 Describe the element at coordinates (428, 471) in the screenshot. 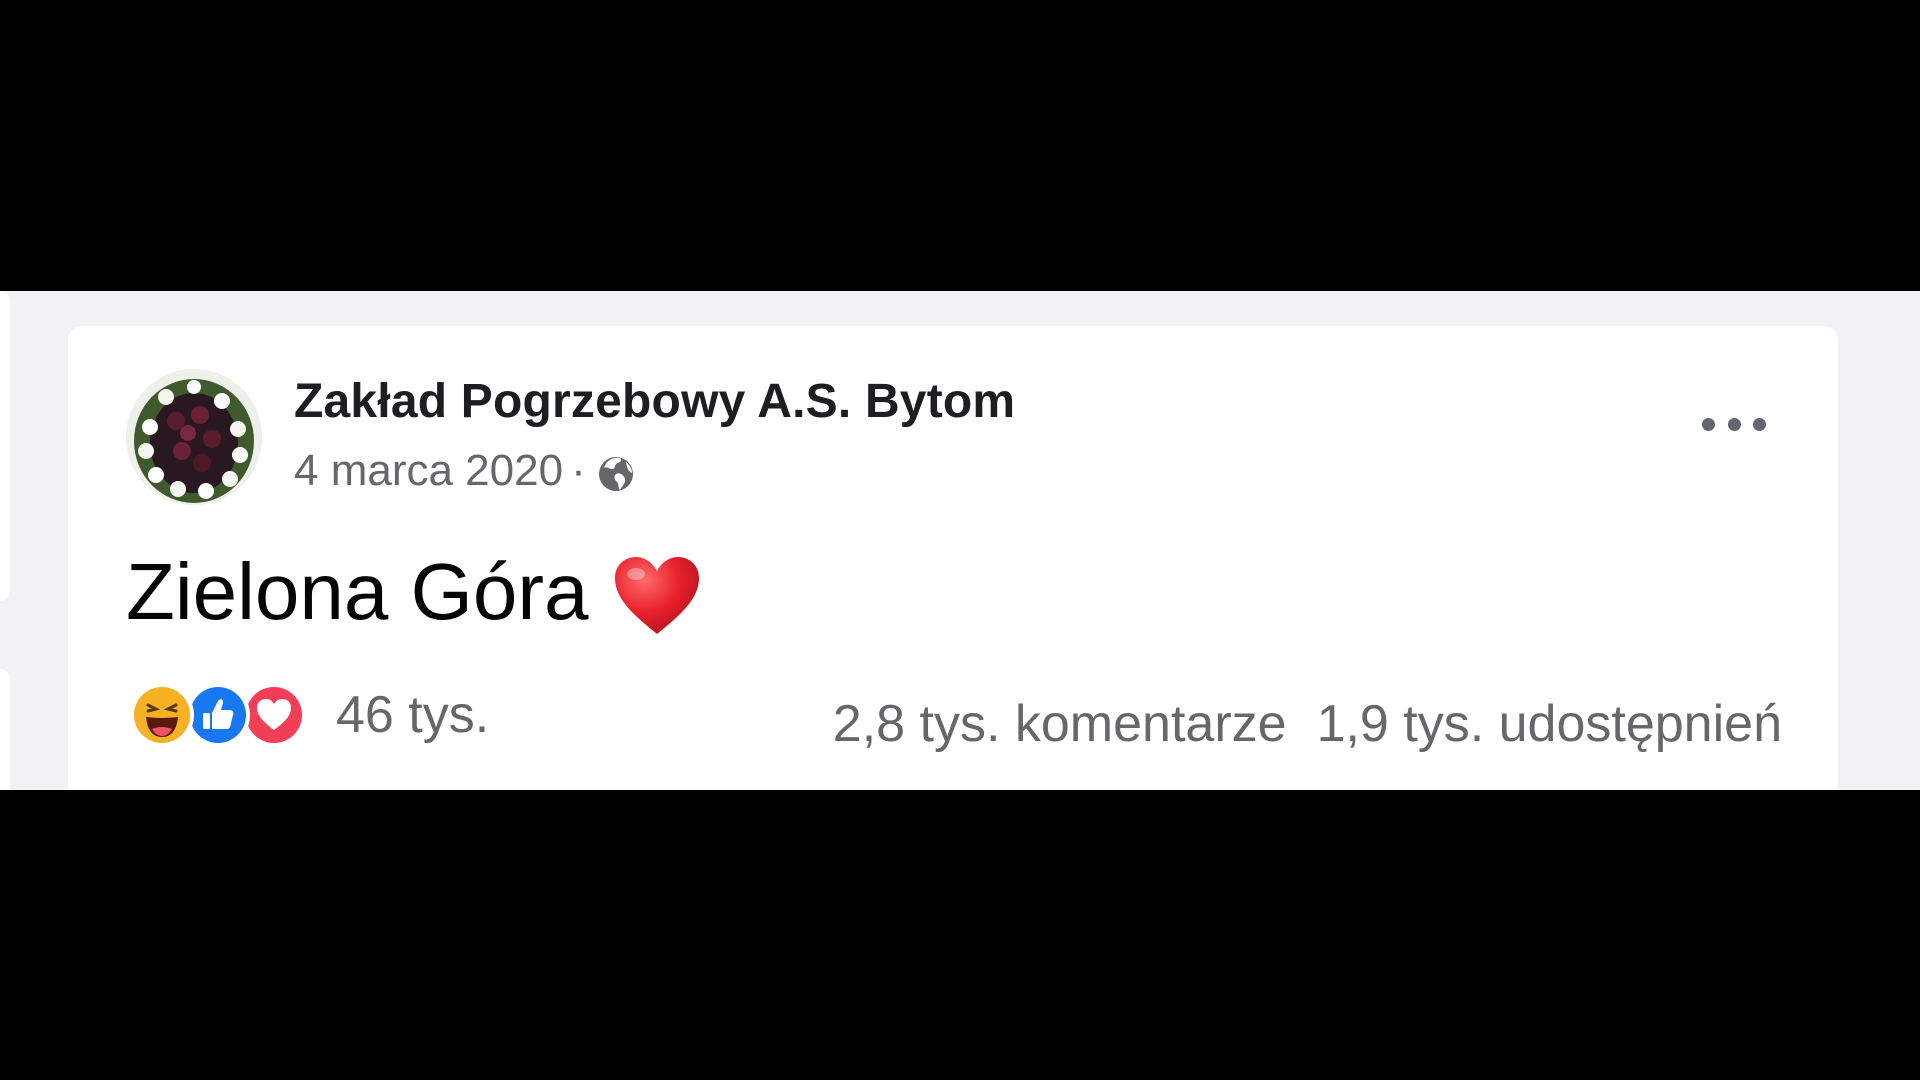

I see `post-date: 4 marca 2020` at that location.